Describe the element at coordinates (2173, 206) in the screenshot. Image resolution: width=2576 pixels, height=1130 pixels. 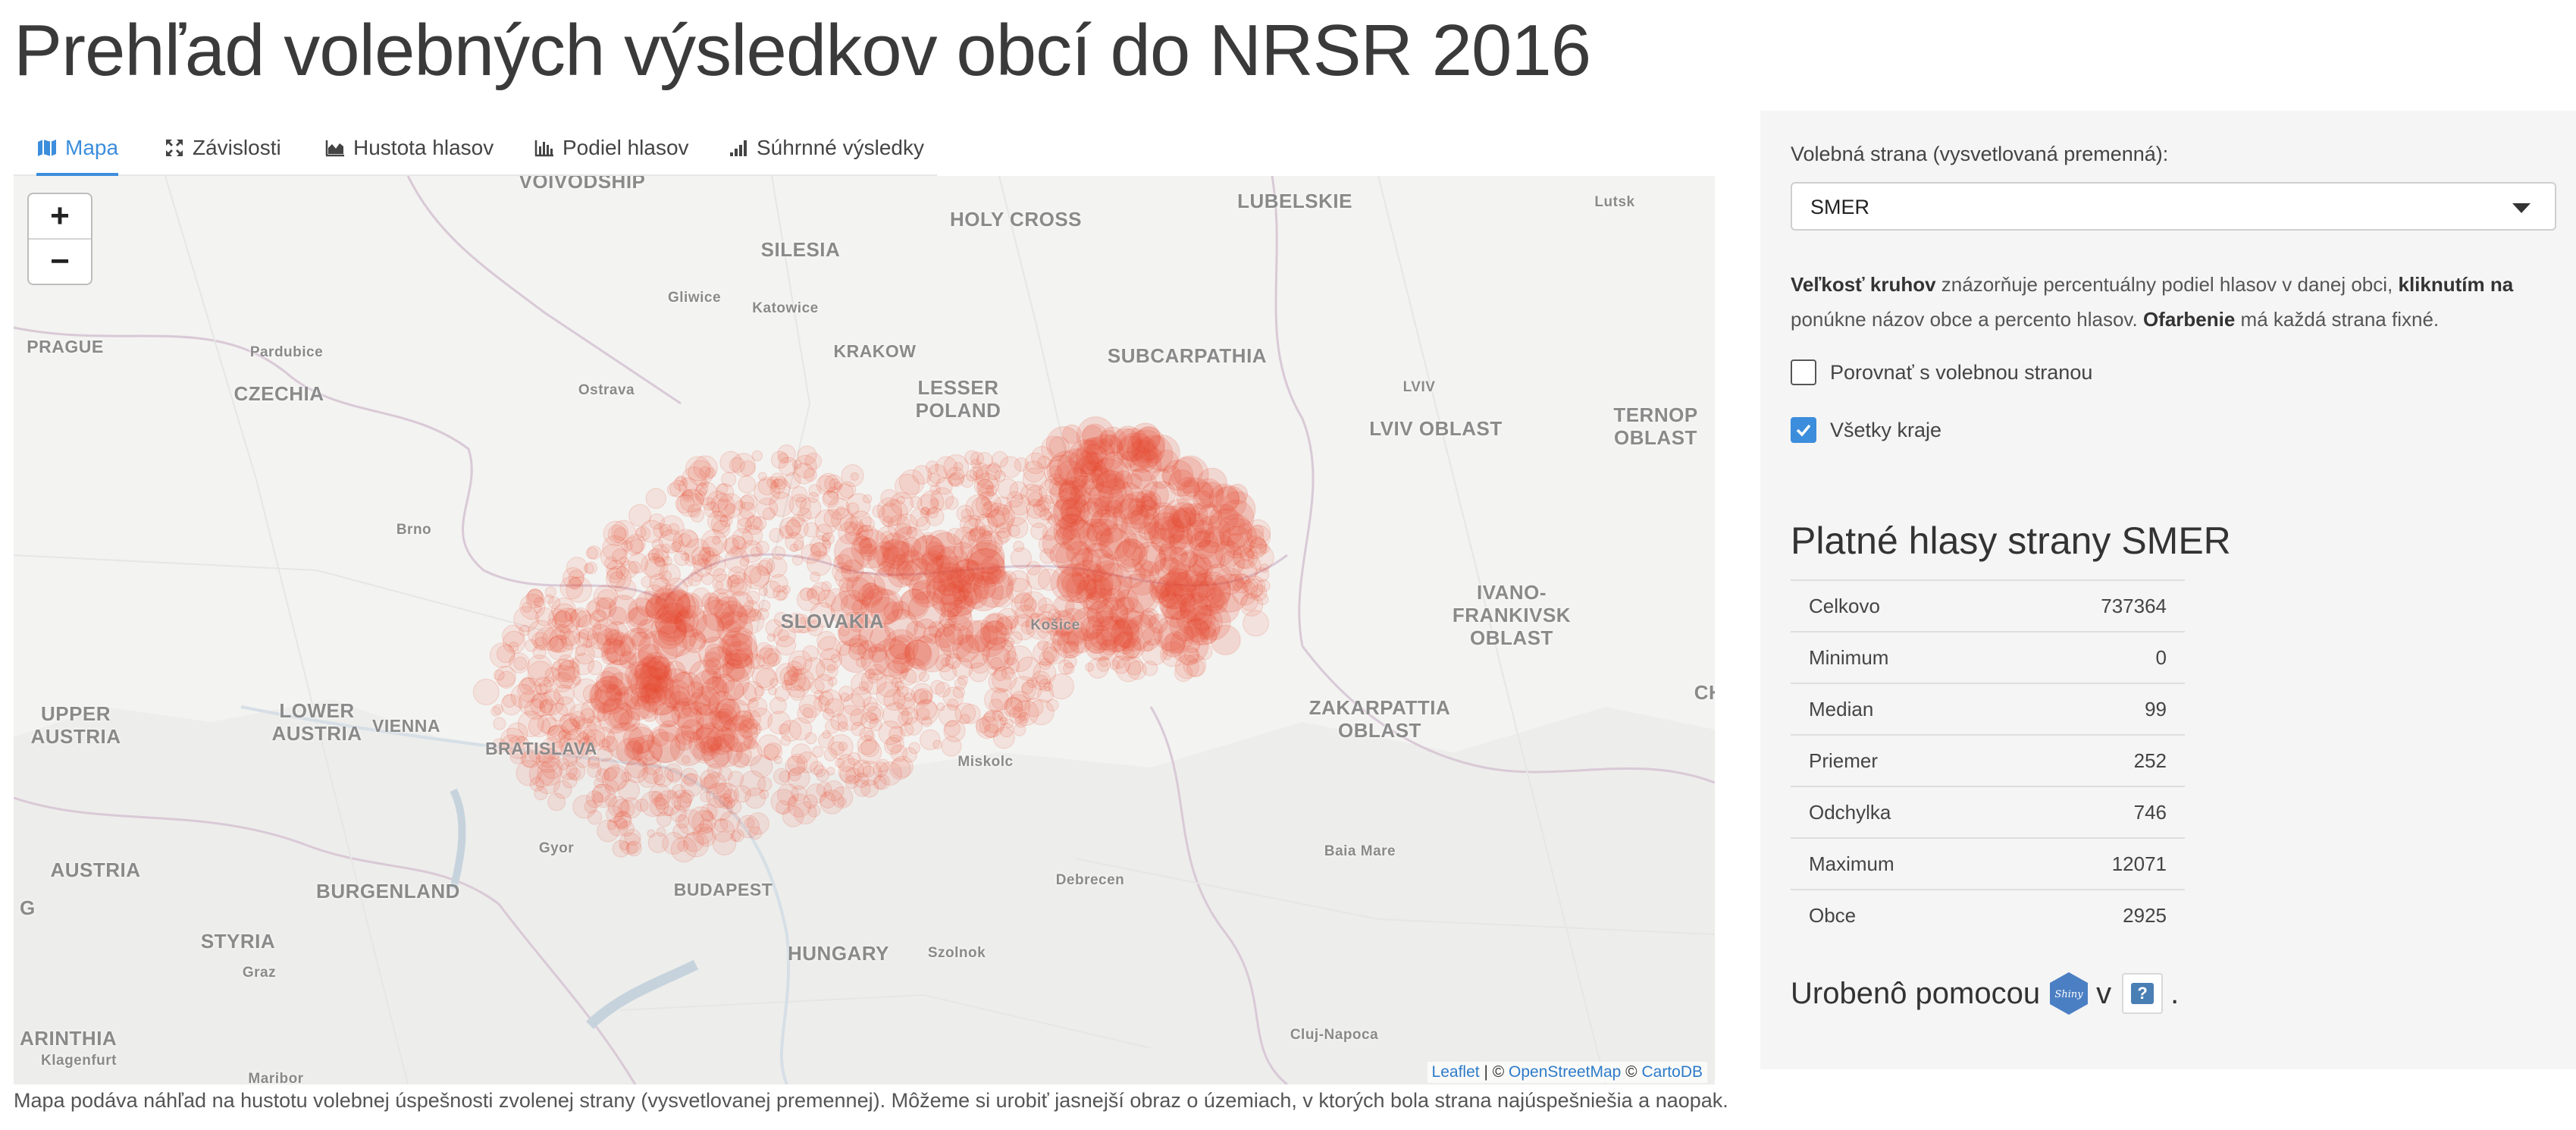
I see `party-select: SMER` at that location.